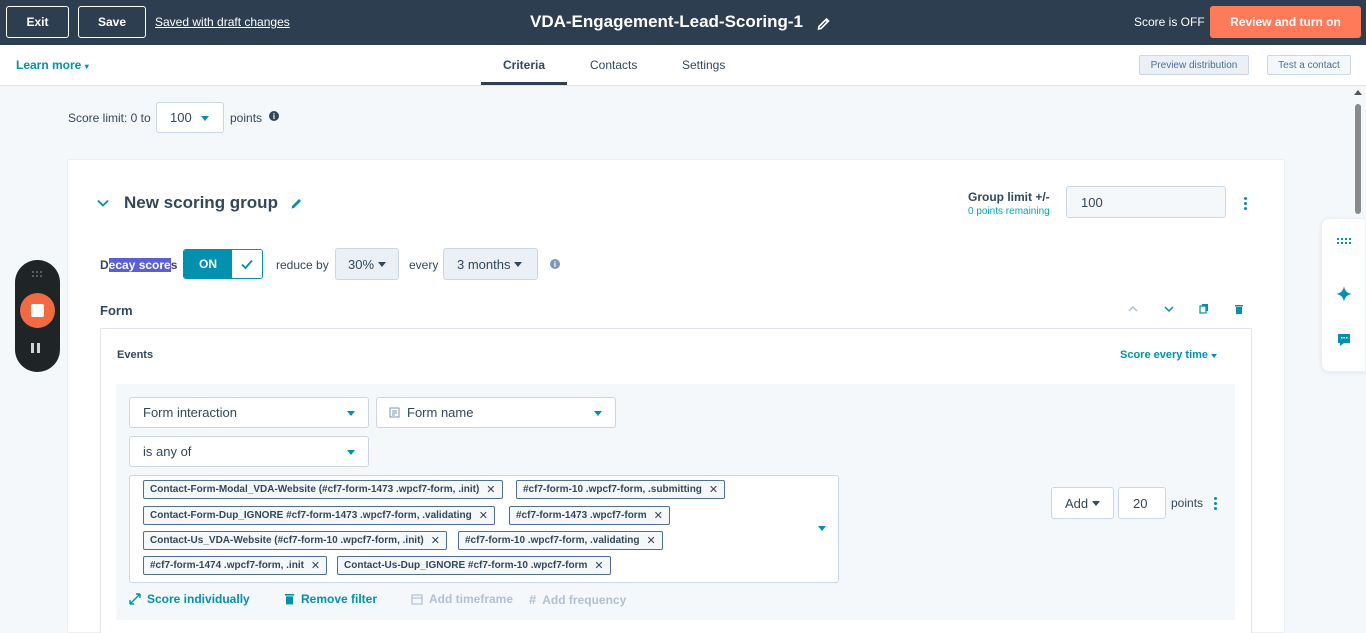  Describe the element at coordinates (824, 23) in the screenshot. I see `edit-title-pencil-icon` at that location.